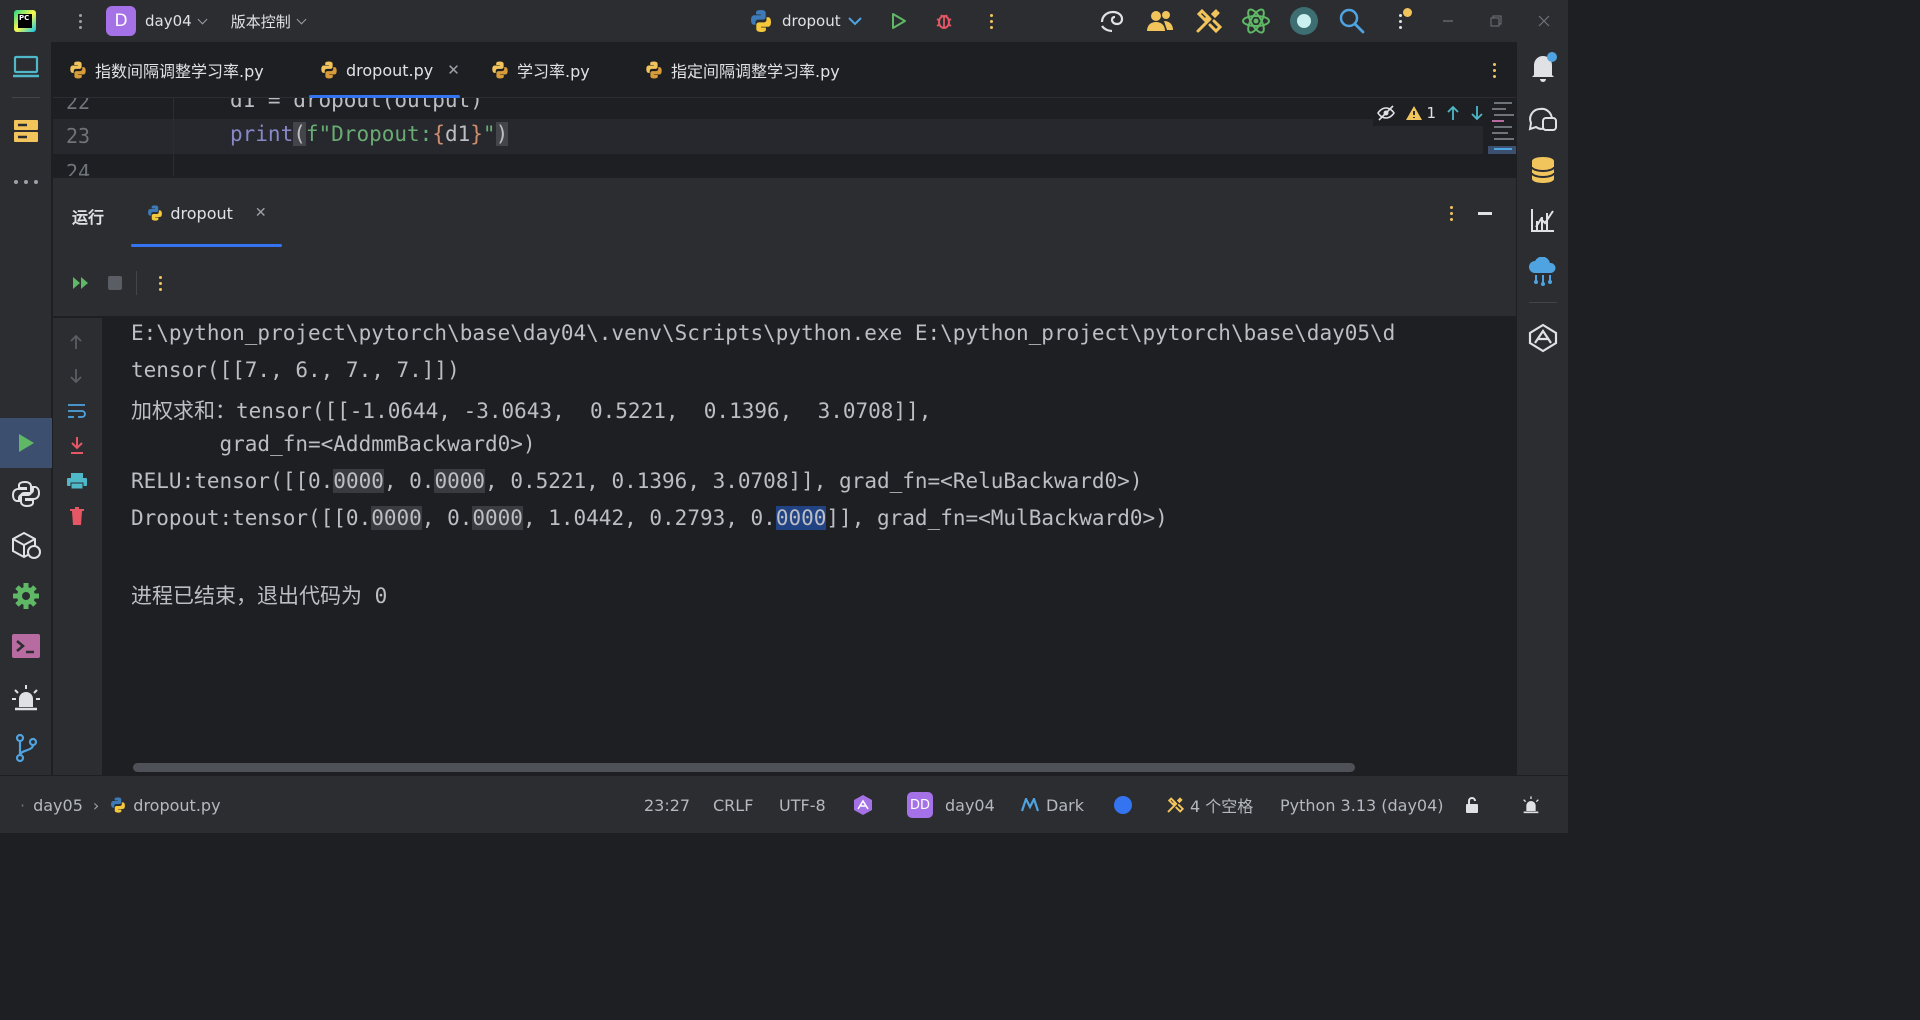 This screenshot has width=1920, height=1020. Describe the element at coordinates (1544, 21) in the screenshot. I see `close-window-icon` at that location.